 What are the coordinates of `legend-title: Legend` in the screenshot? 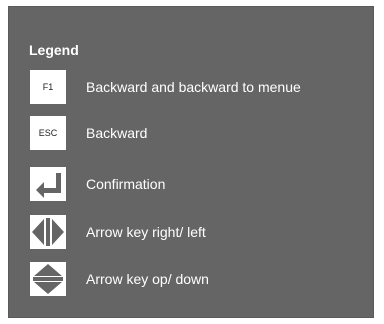 It's located at (54, 50).